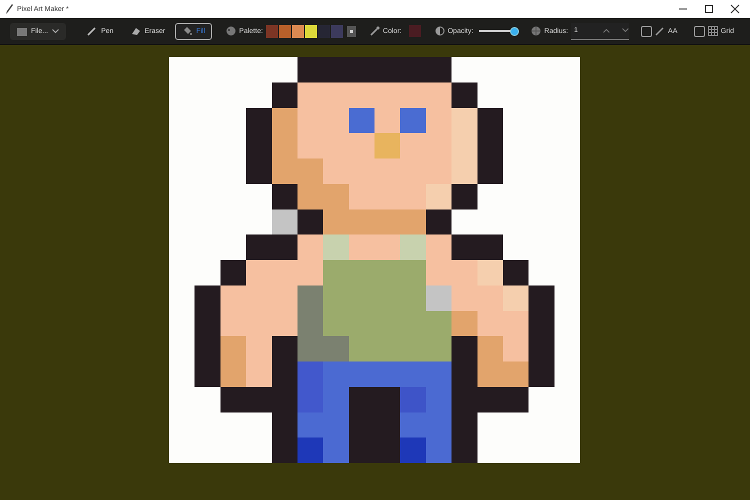  I want to click on grid-icon, so click(713, 31).